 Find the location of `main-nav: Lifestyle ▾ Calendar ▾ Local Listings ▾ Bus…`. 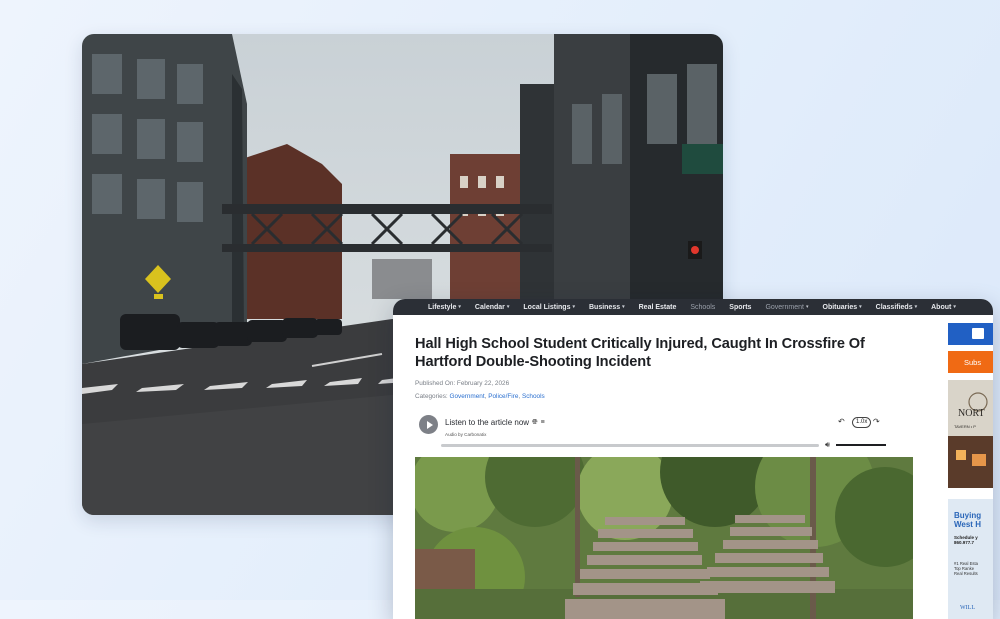

main-nav: Lifestyle ▾ Calendar ▾ Local Listings ▾ Bus… is located at coordinates (693, 307).